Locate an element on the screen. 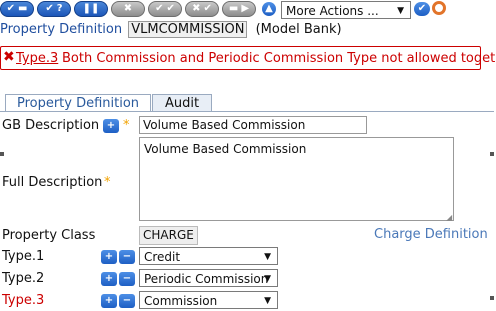 The image size is (496, 311). error-field-link: Type.3 is located at coordinates (37, 58).